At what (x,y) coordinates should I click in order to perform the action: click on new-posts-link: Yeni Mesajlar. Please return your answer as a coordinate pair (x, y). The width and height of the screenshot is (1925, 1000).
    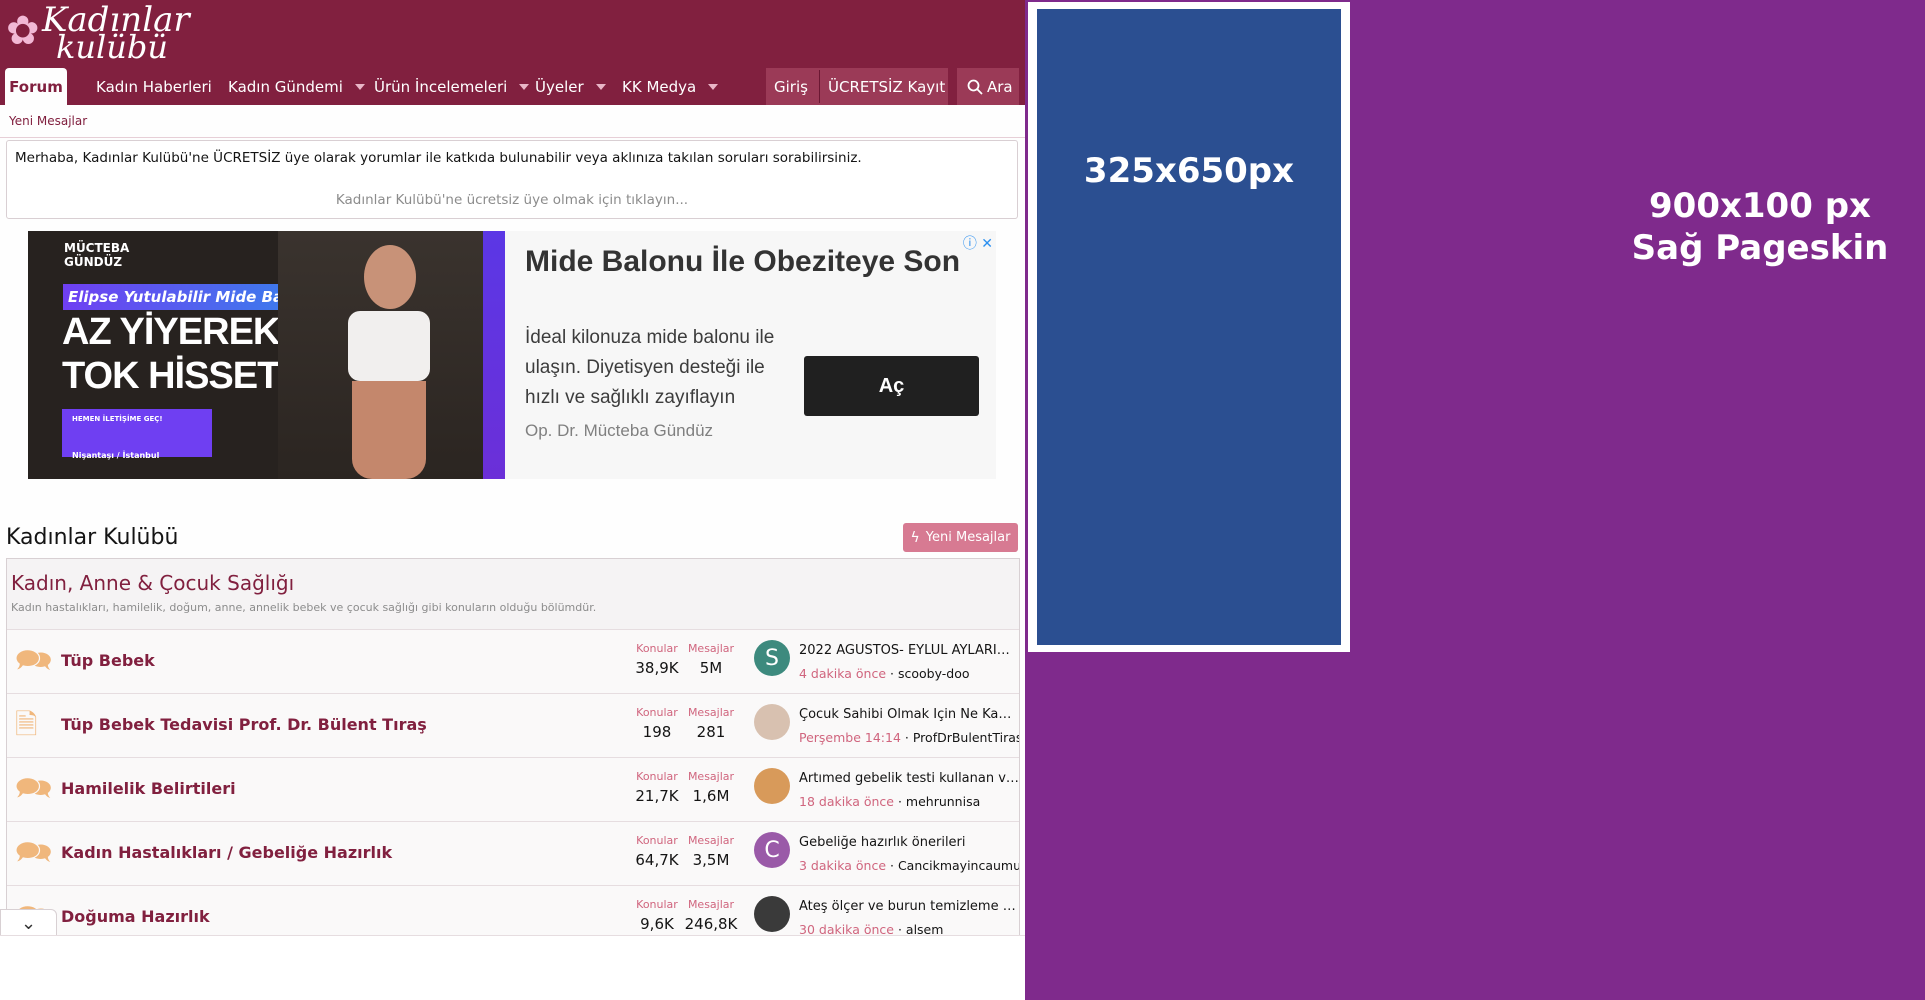
    Looking at the image, I should click on (48, 121).